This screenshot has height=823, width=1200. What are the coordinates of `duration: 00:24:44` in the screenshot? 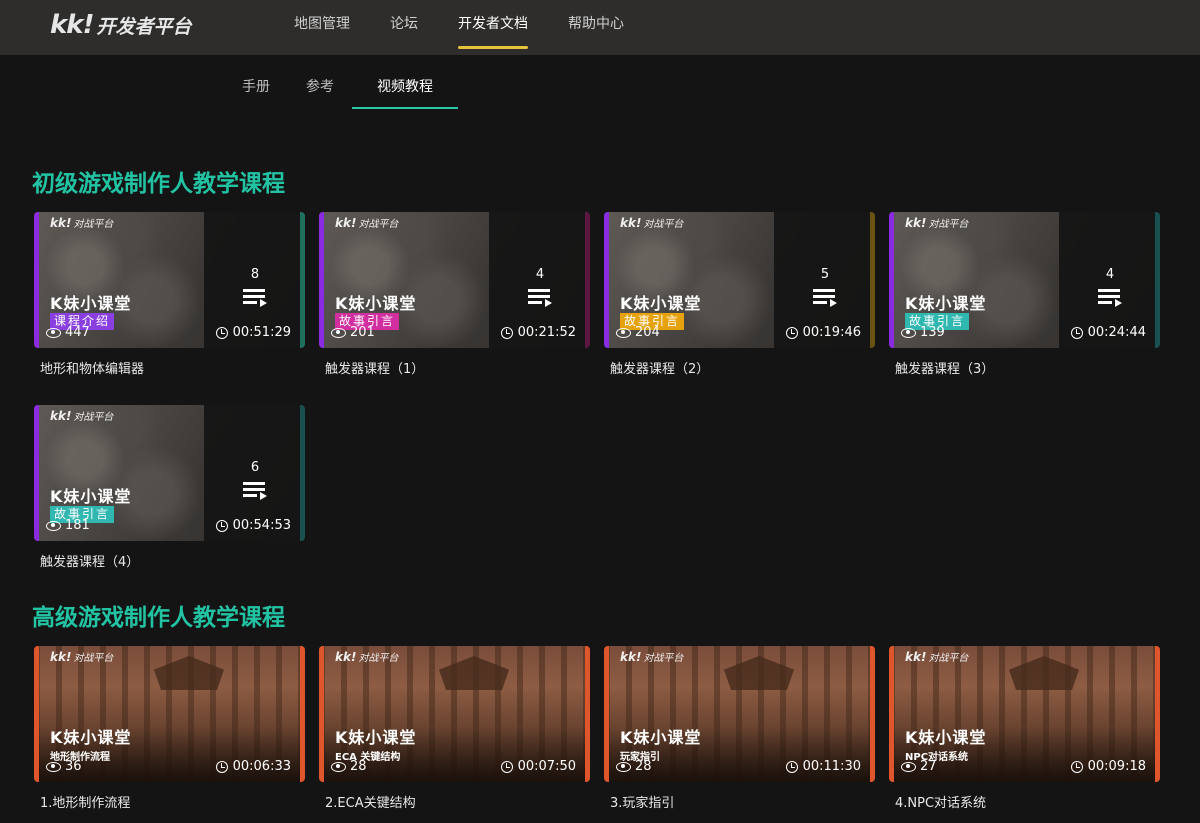 It's located at (1108, 332).